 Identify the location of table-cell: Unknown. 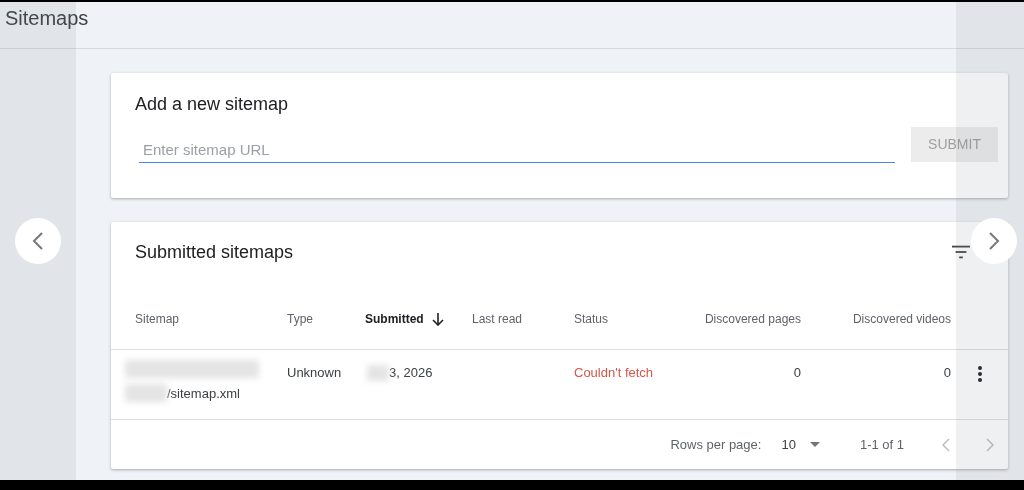
(314, 372).